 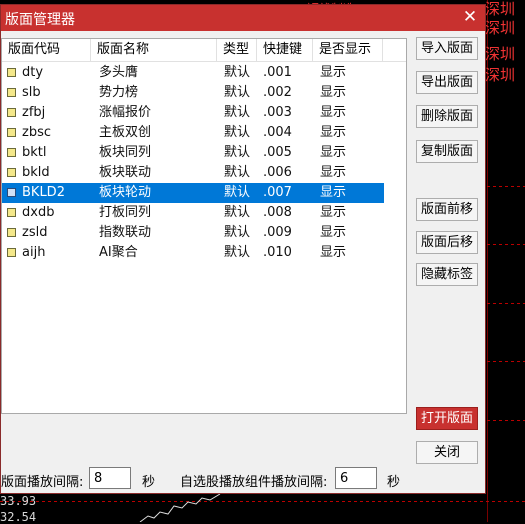 I want to click on table-row: slb 势力榜 默认 .002 显示, so click(x=193, y=93).